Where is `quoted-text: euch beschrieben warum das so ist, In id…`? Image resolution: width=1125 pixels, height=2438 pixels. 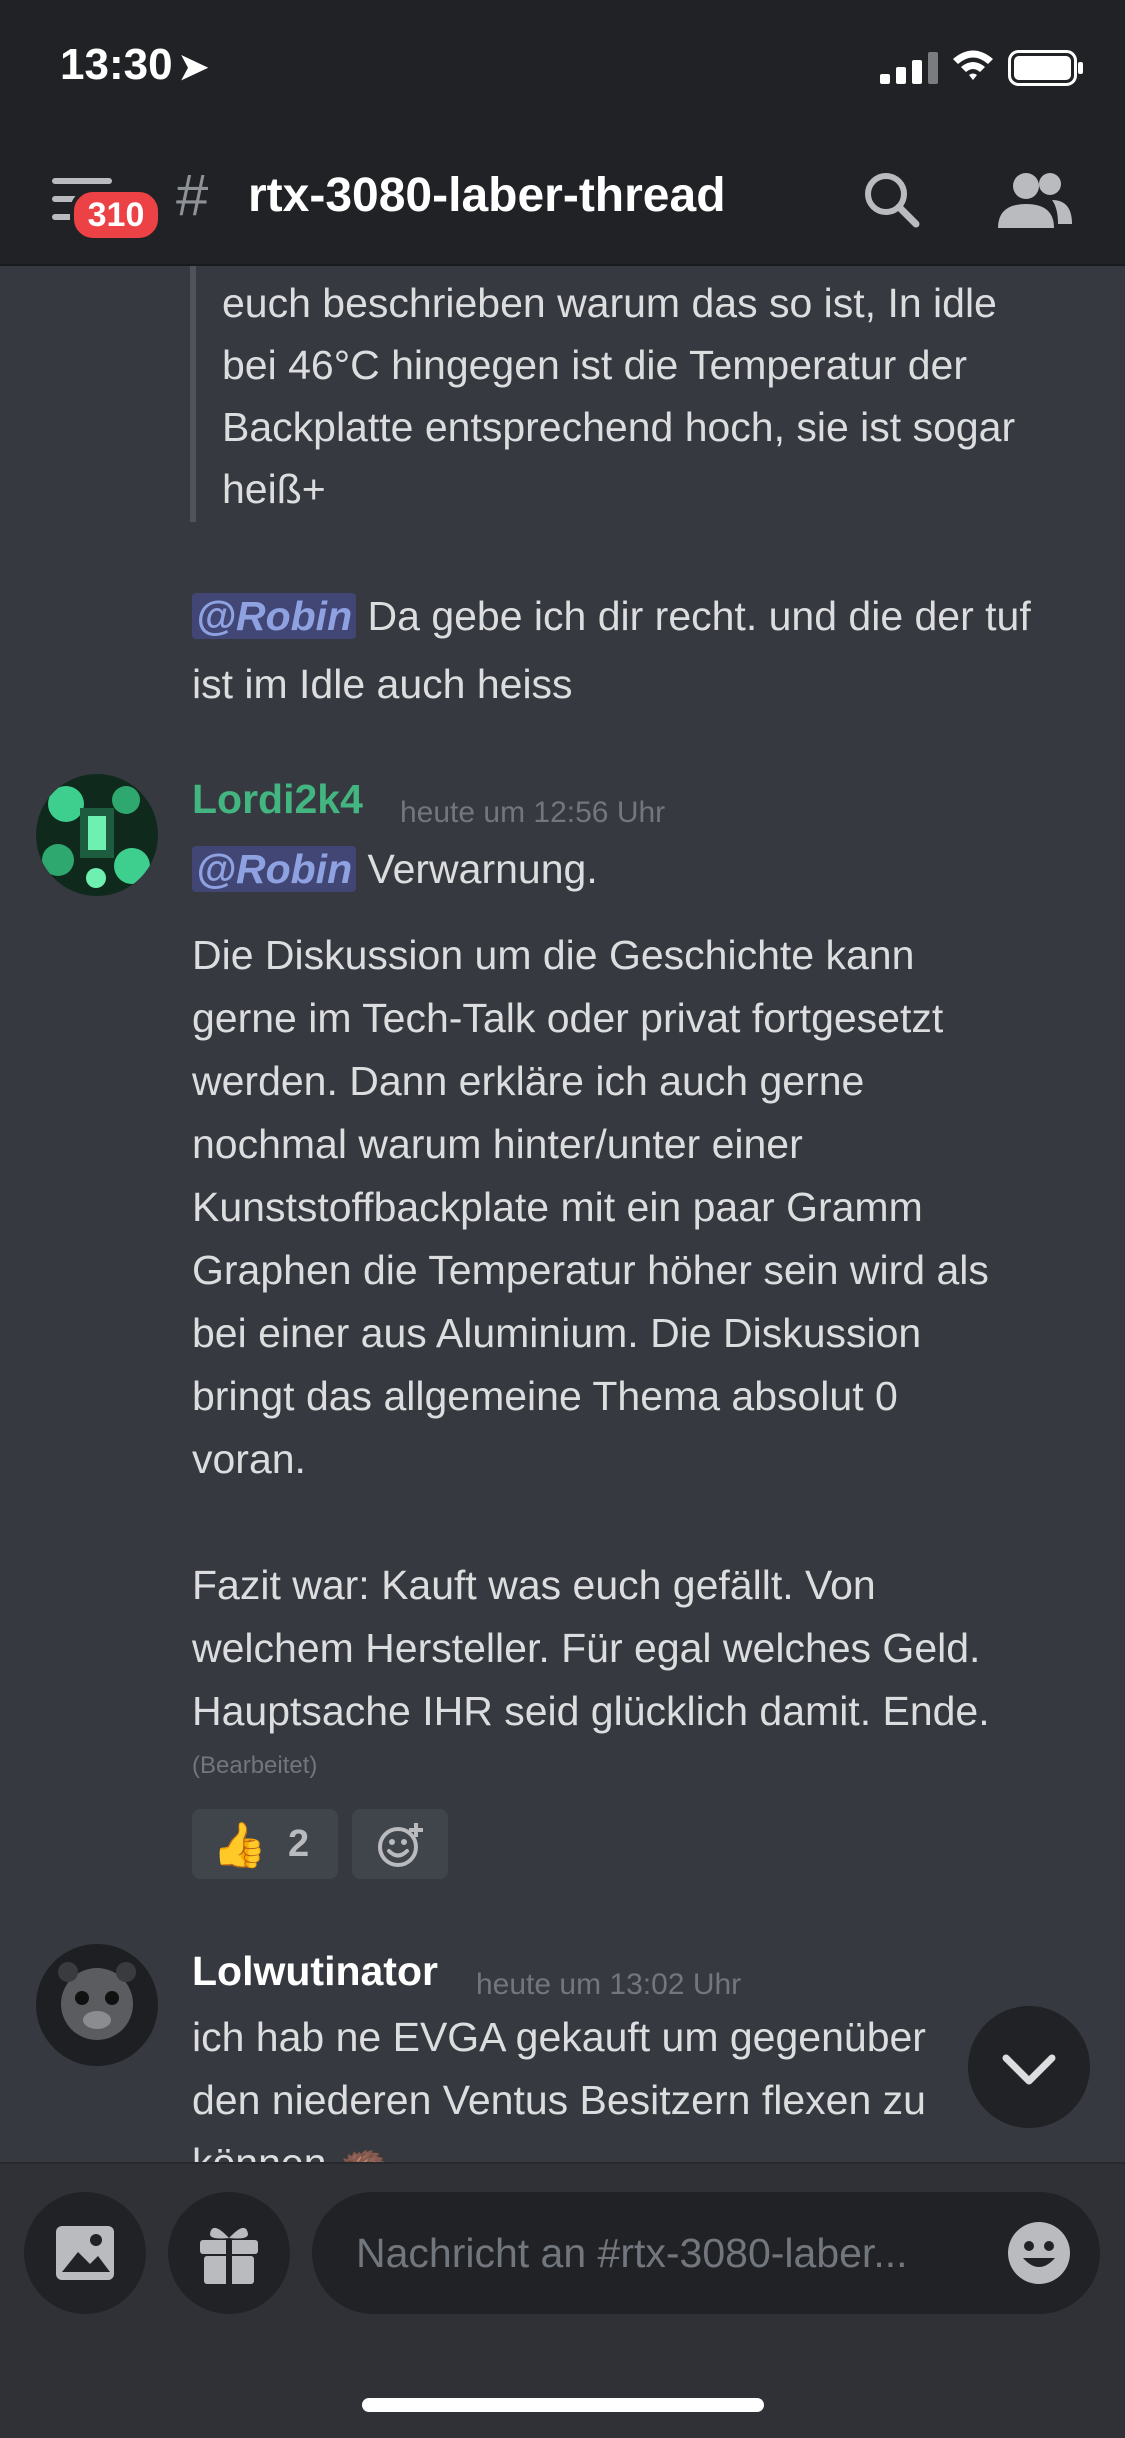
quoted-text: euch beschrieben warum das so ist, In id… is located at coordinates (662, 396).